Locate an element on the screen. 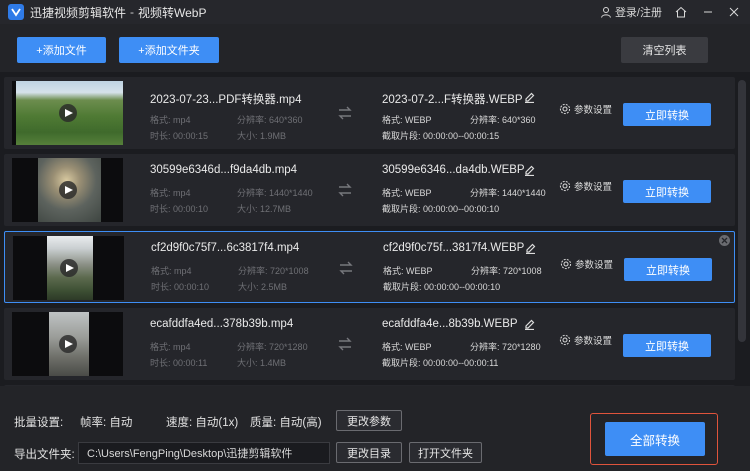  convert-all-highlight: 全部转换 is located at coordinates (654, 439).